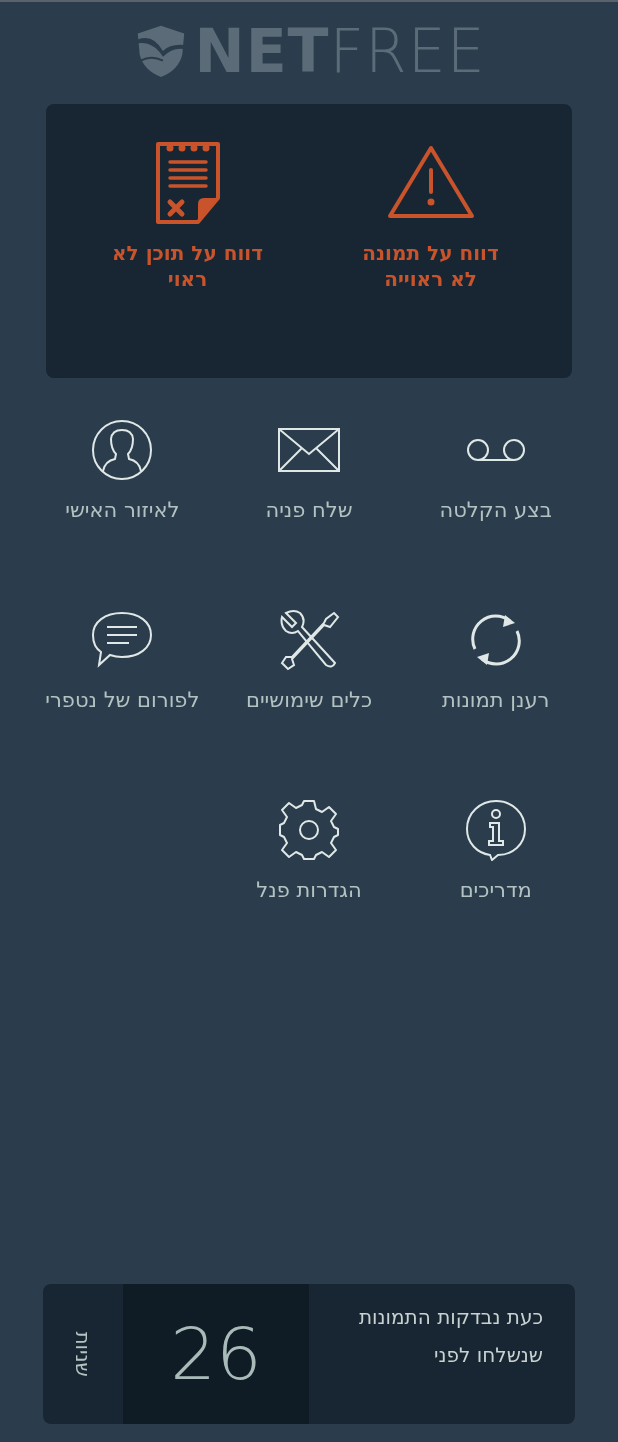  I want to click on menu-item: הגדרות פנל, so click(309, 873).